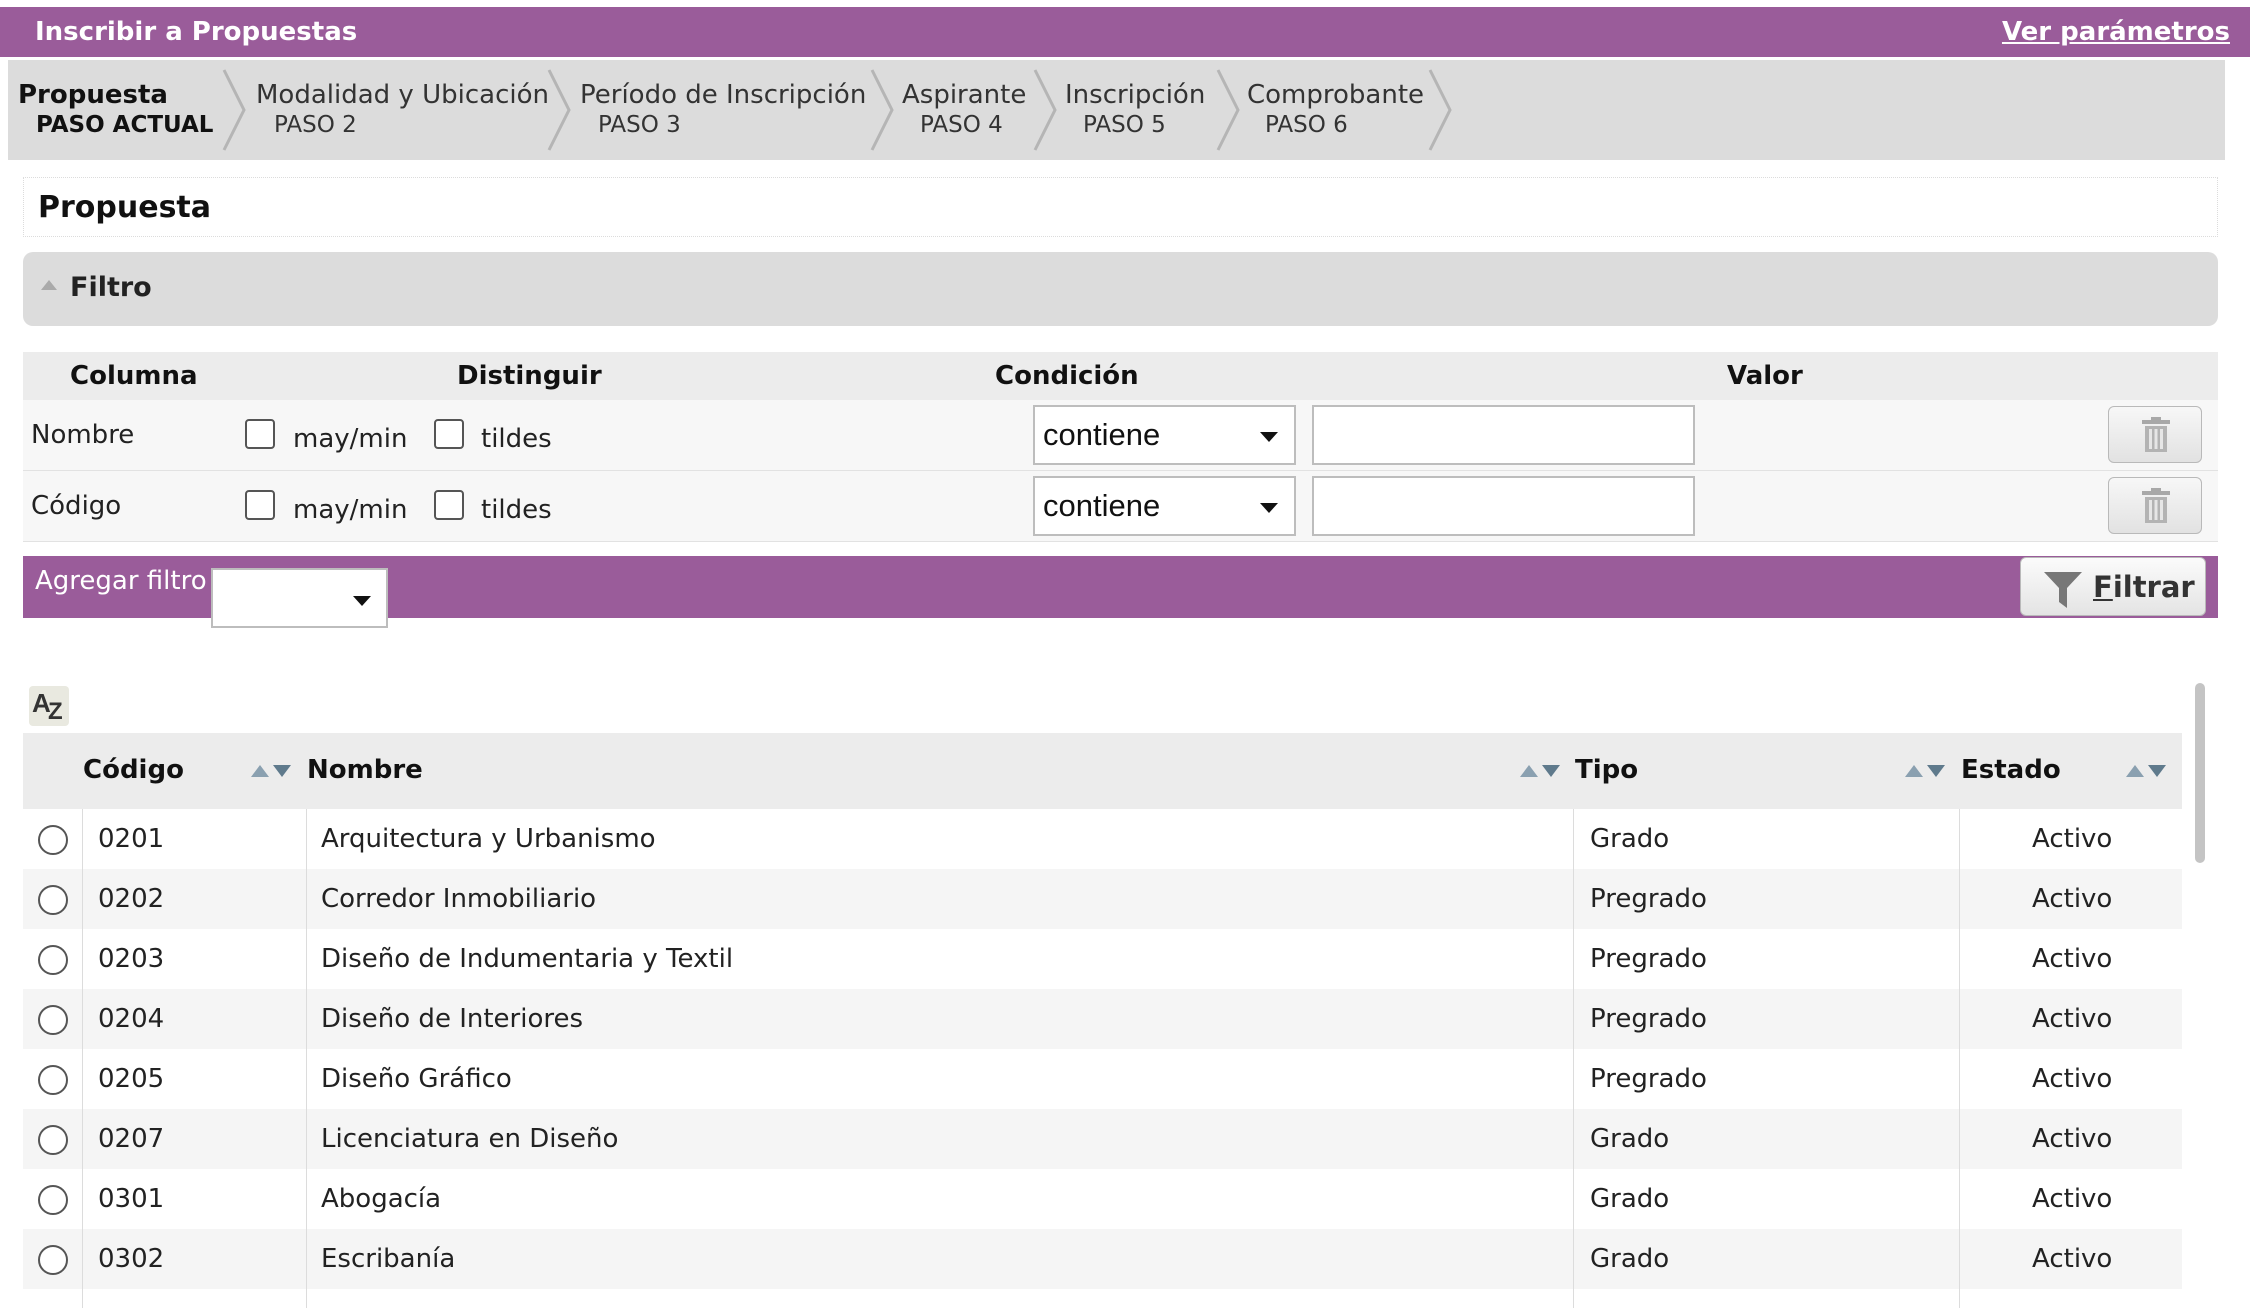 Image resolution: width=2250 pixels, height=1308 pixels. Describe the element at coordinates (131, 1259) in the screenshot. I see `cell-codigo: 0302` at that location.